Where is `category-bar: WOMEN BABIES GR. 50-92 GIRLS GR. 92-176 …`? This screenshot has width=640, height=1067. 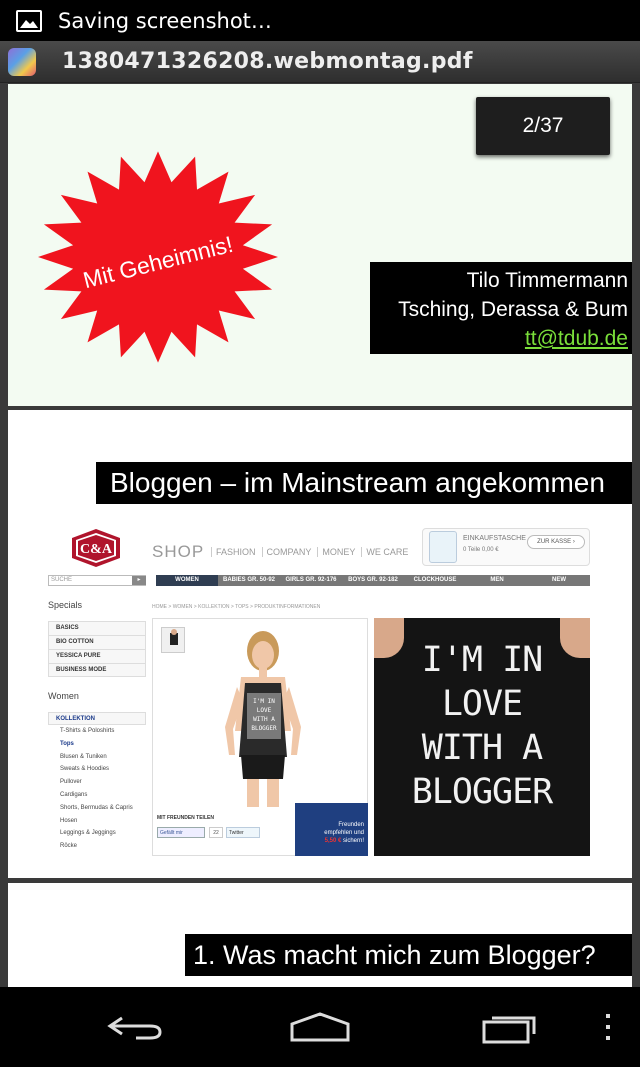
category-bar: WOMEN BABIES GR. 50-92 GIRLS GR. 92-176 … is located at coordinates (373, 580).